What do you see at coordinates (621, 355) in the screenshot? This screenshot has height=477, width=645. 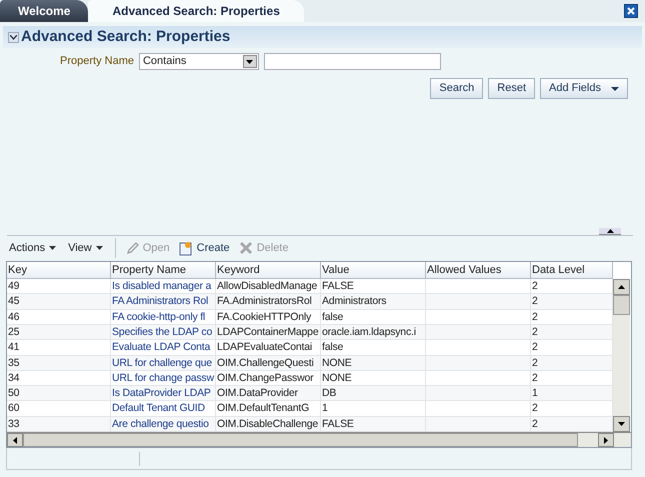 I see `vertical-scrollbar` at bounding box center [621, 355].